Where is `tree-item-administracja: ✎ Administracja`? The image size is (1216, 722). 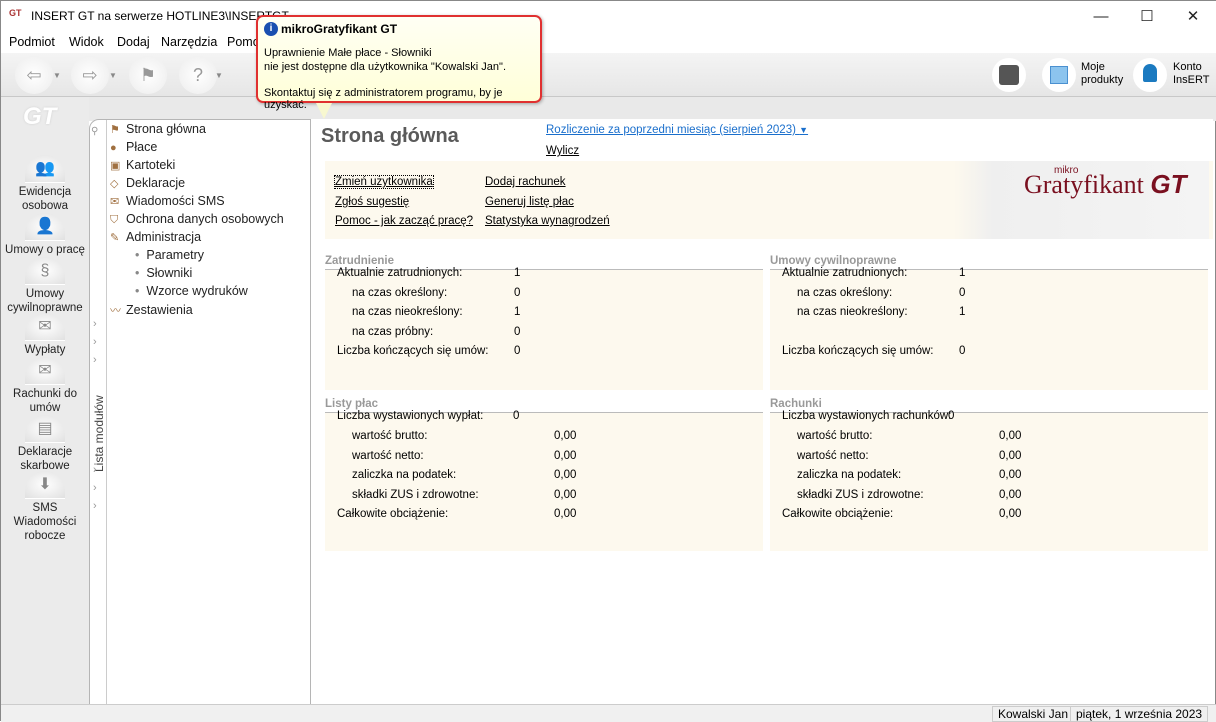 tree-item-administracja: ✎ Administracja is located at coordinates (155, 237).